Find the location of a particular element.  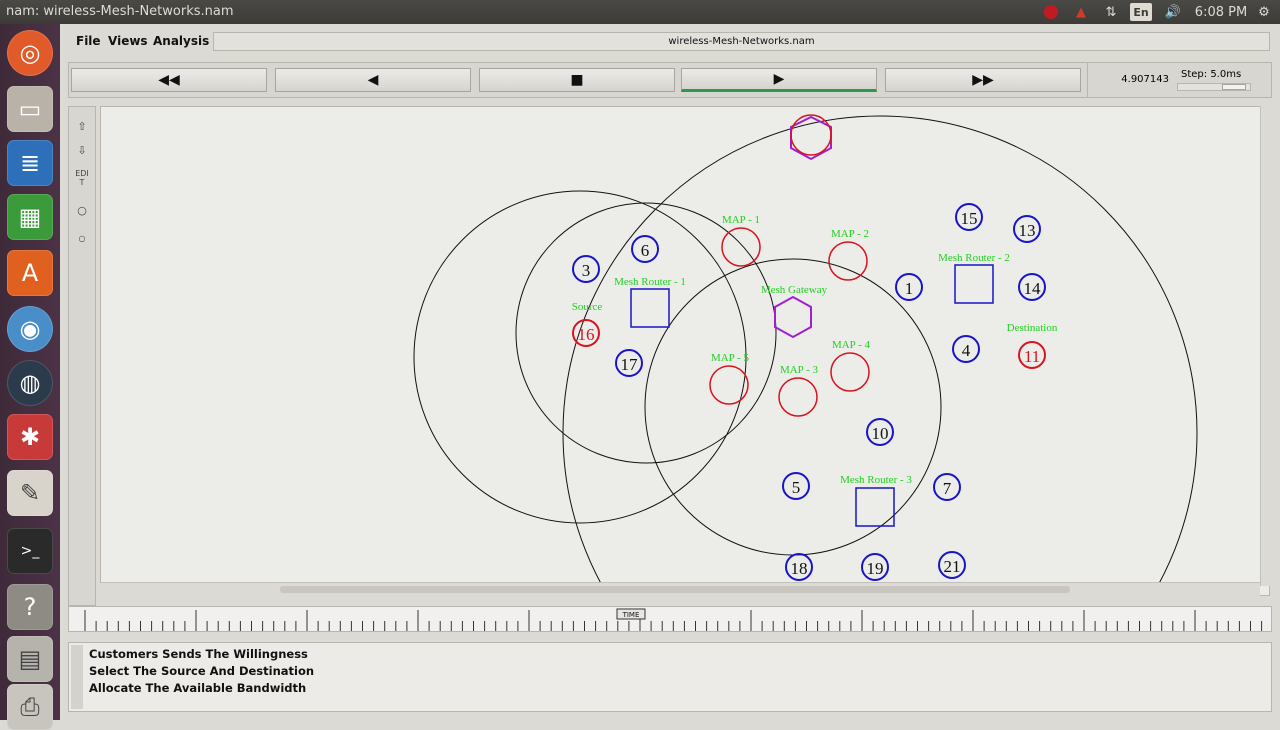

map-4-node is located at coordinates (850, 372).